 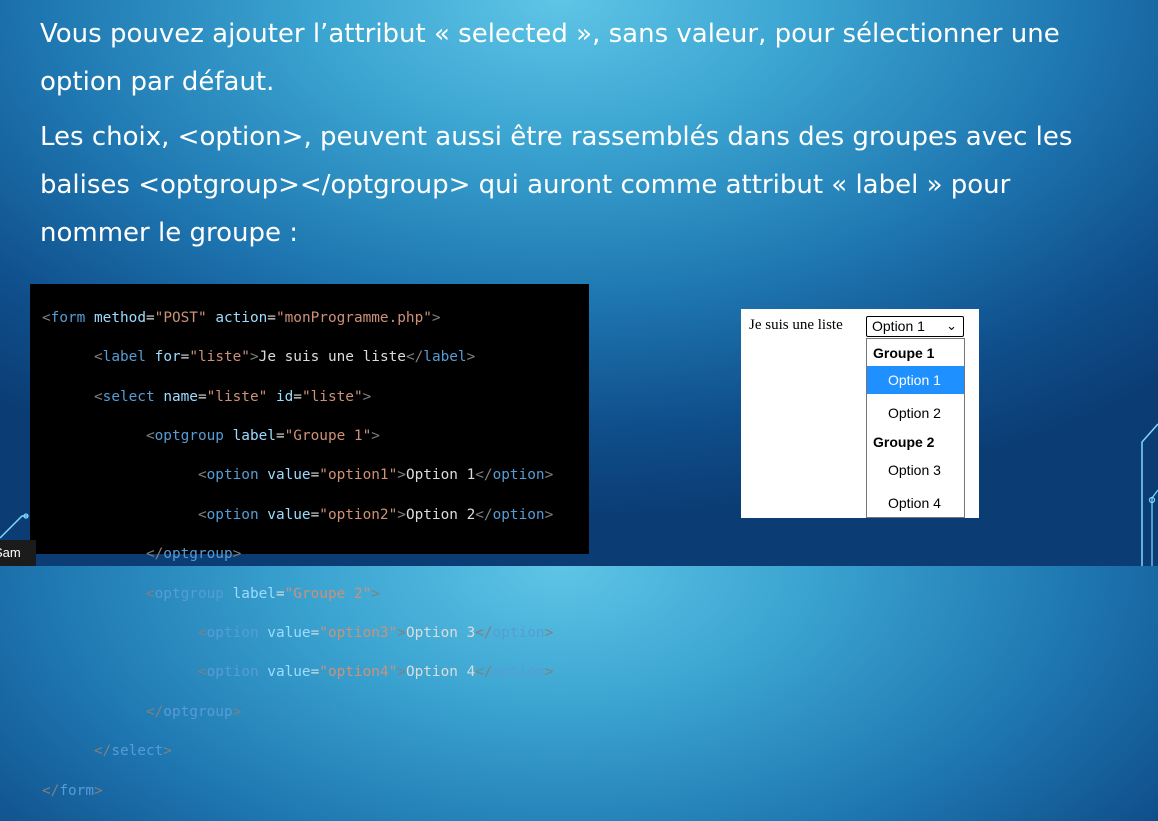 I want to click on code-line-12: </select>, so click(x=132, y=751).